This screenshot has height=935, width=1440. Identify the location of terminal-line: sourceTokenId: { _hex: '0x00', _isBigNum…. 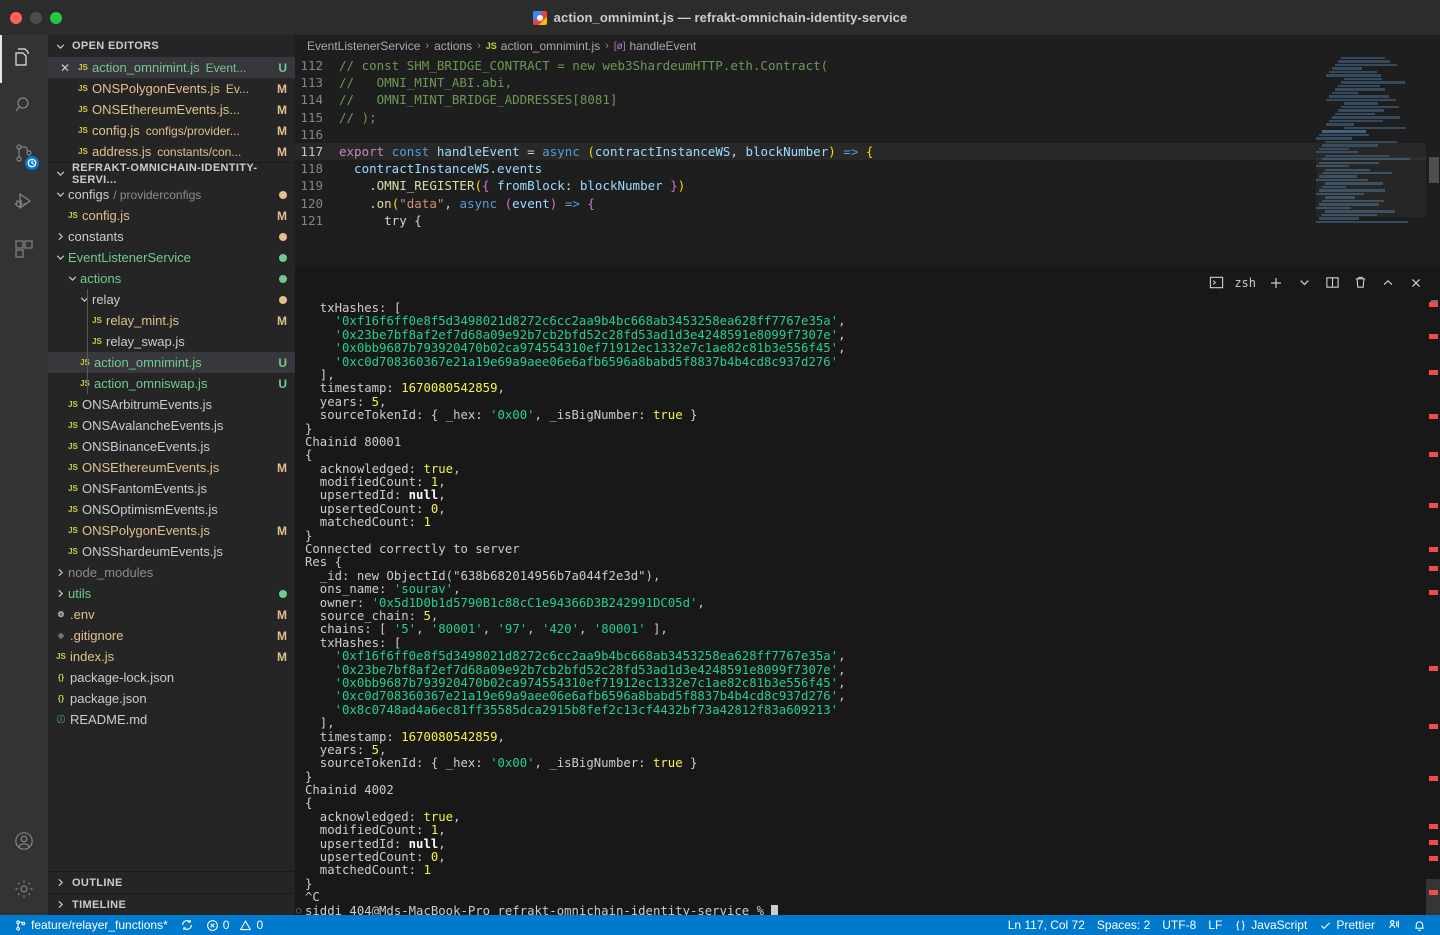
(501, 763).